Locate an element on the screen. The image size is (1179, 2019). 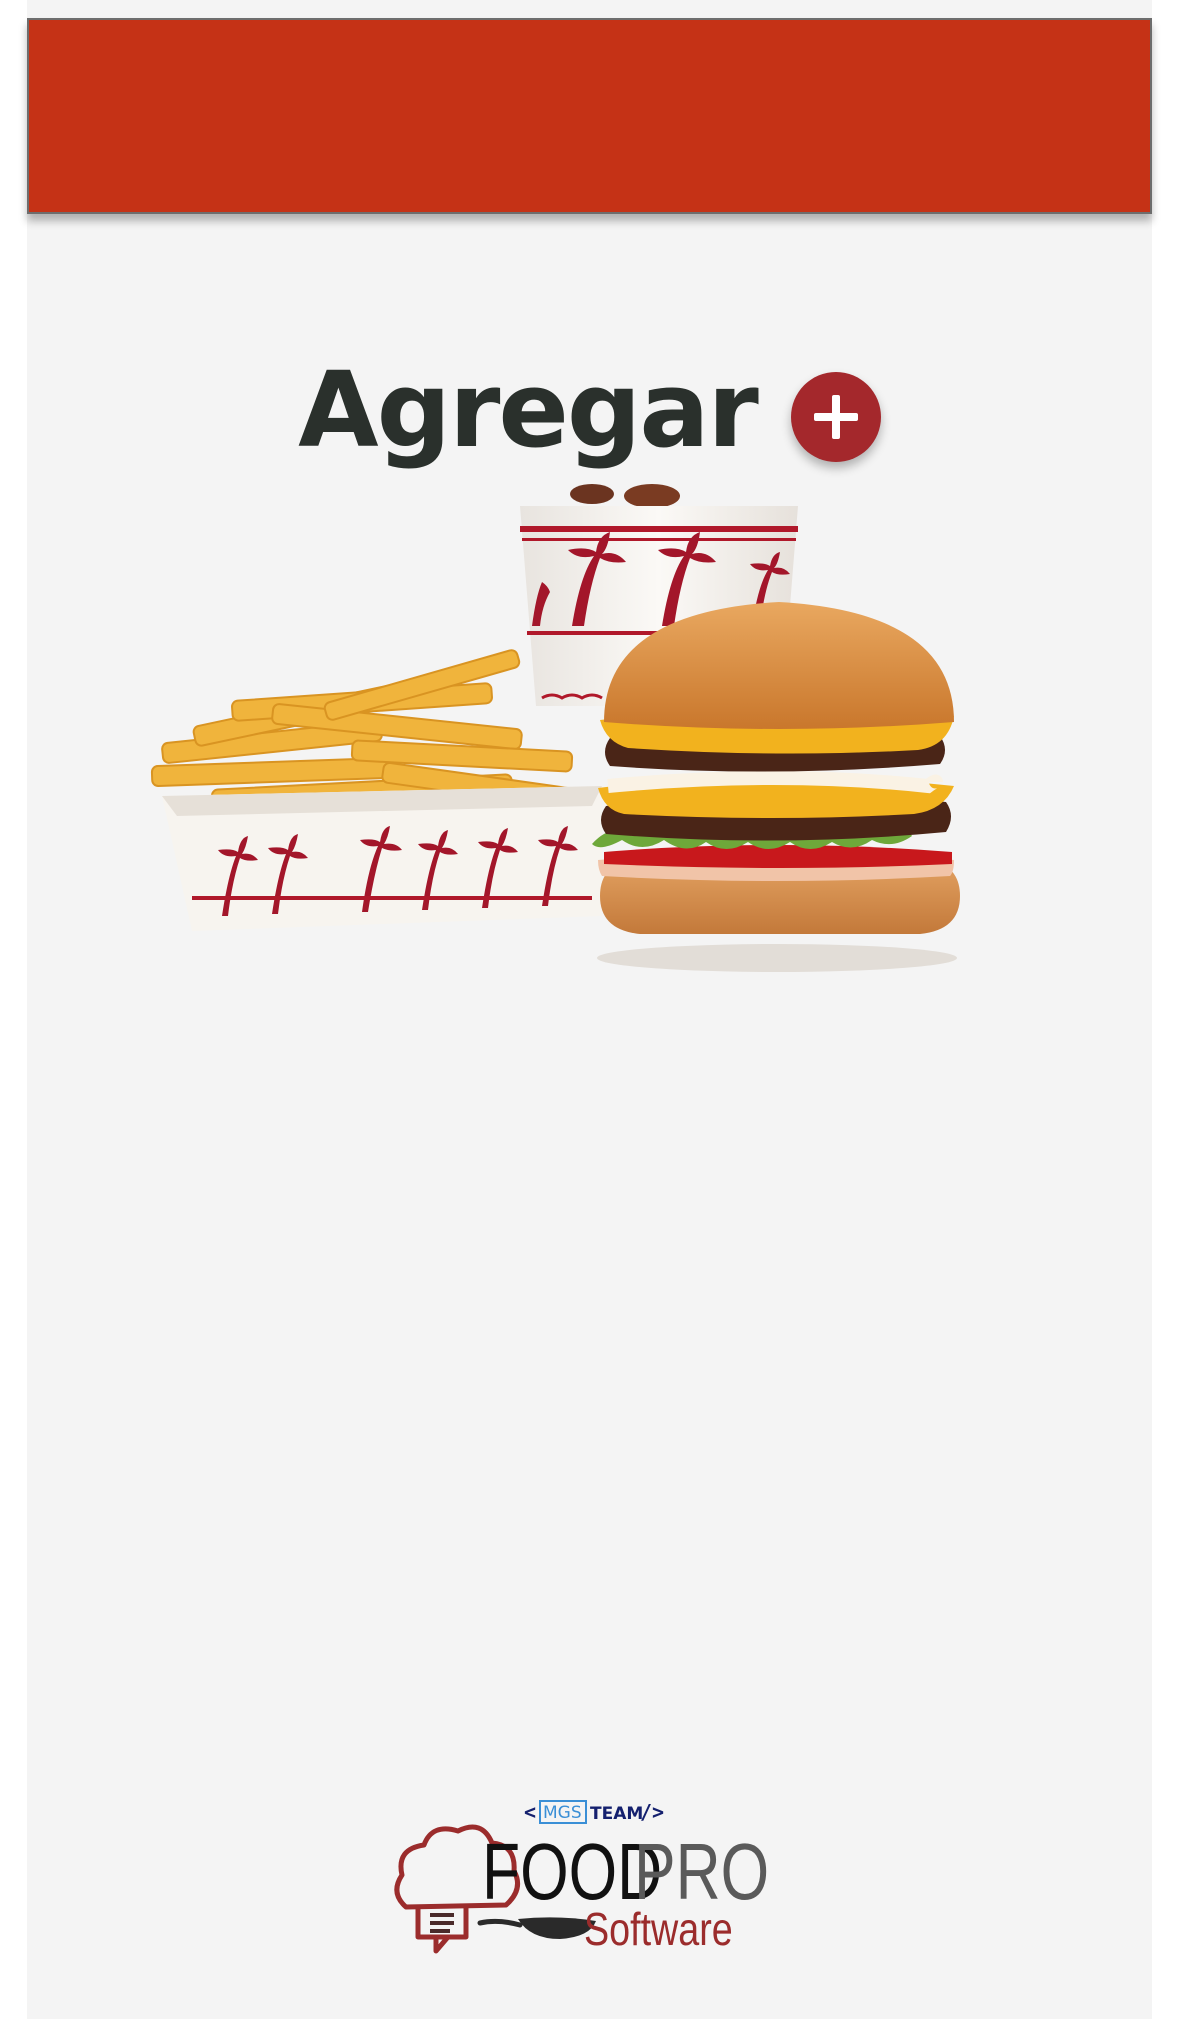
brand-software: Software is located at coordinates (658, 1928).